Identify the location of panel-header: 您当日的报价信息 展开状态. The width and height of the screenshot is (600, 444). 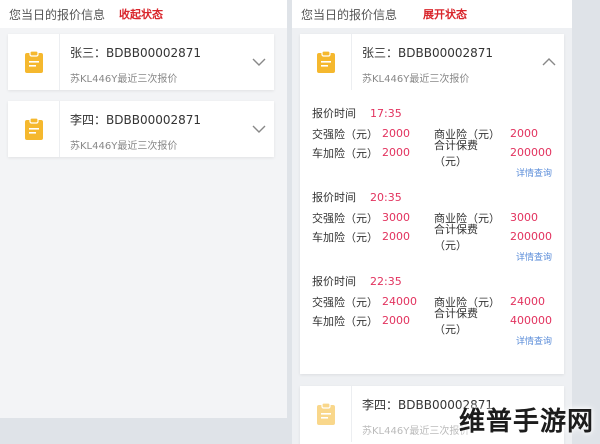
(432, 14).